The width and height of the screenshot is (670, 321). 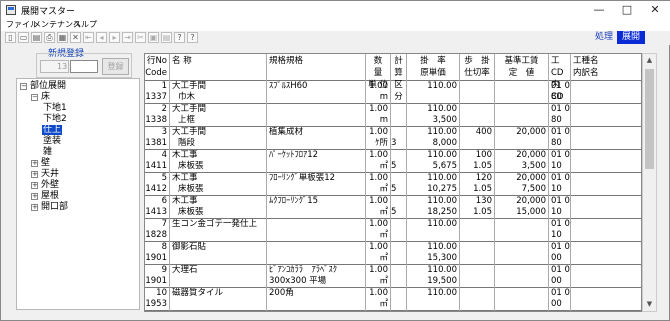 What do you see at coordinates (88, 37) in the screenshot?
I see `first-record-icon: ⇤` at bounding box center [88, 37].